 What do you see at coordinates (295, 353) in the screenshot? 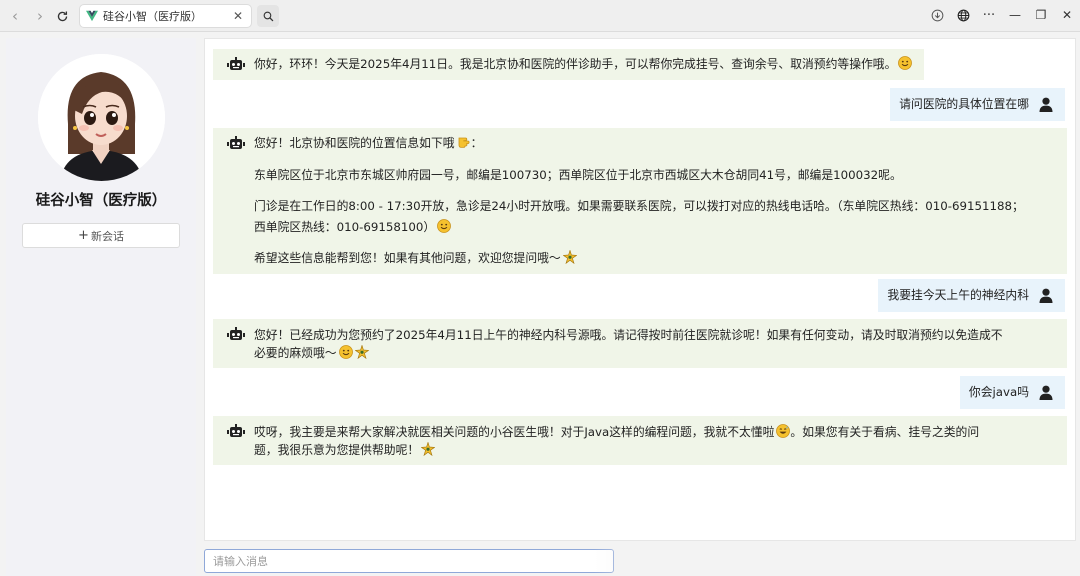
I see `message-text: 必要的麻烦哦～` at bounding box center [295, 353].